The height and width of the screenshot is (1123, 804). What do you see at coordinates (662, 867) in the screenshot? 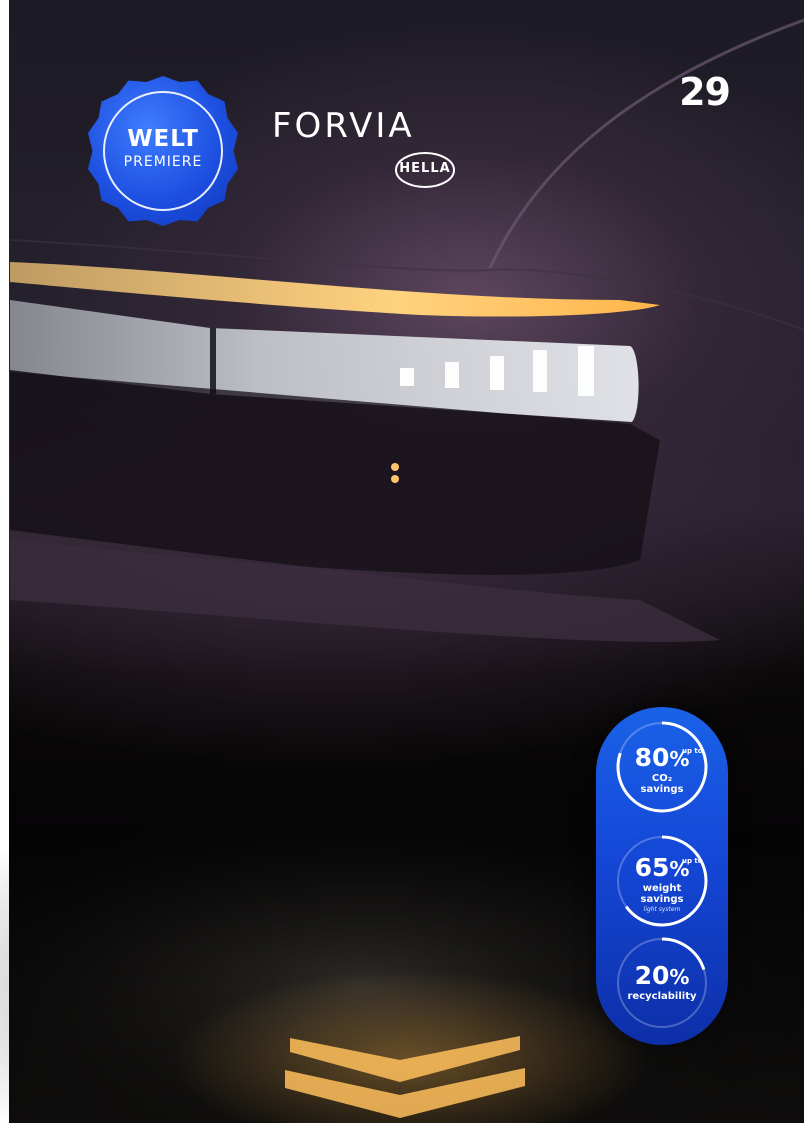
I see `stat-value: 65%` at bounding box center [662, 867].